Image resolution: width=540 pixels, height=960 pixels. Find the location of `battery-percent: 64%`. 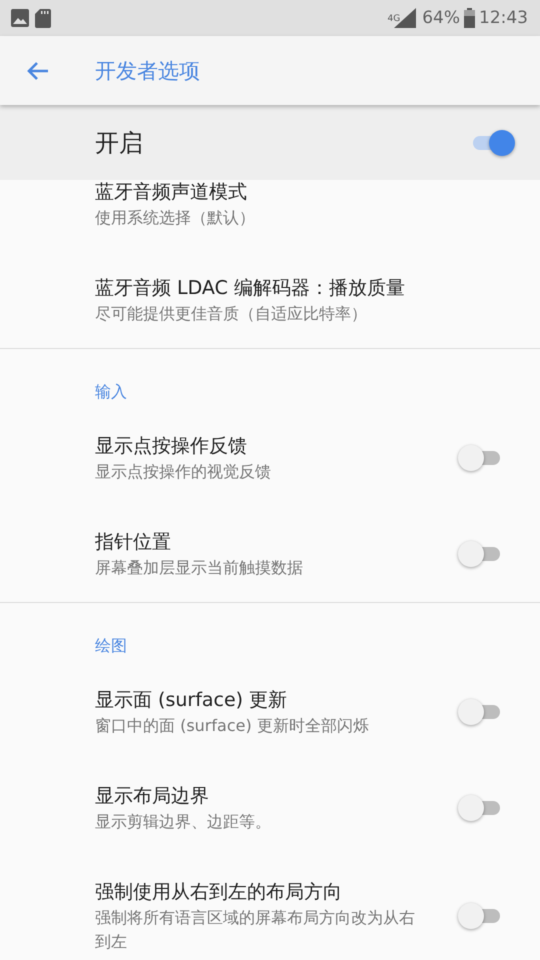

battery-percent: 64% is located at coordinates (441, 18).